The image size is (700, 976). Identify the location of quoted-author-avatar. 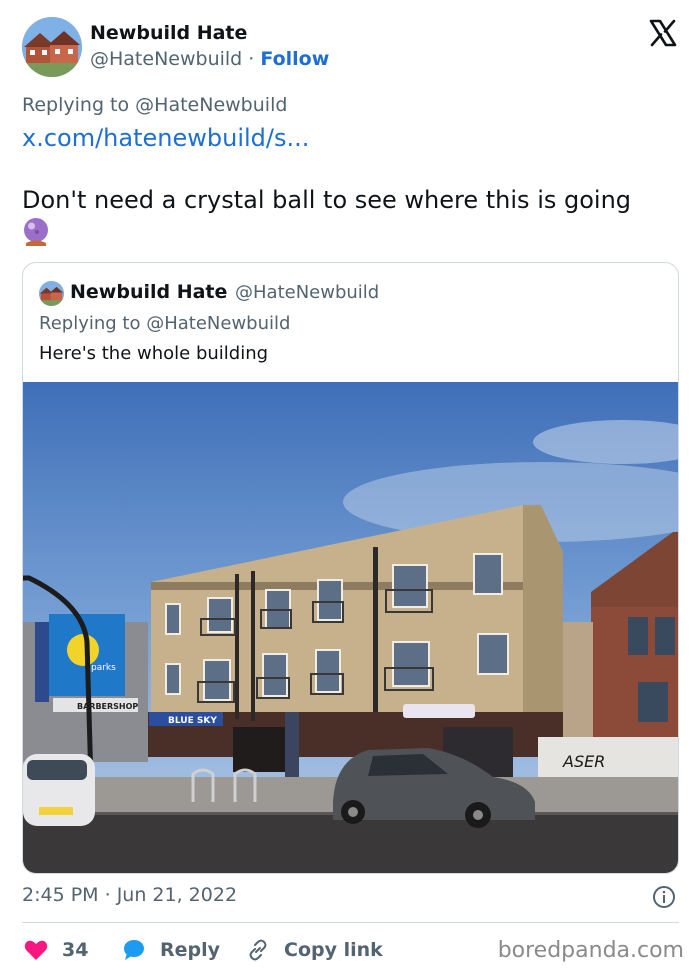
(51, 293).